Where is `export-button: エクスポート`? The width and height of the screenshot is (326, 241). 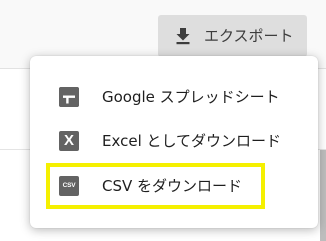
export-button: エクスポート is located at coordinates (232, 36).